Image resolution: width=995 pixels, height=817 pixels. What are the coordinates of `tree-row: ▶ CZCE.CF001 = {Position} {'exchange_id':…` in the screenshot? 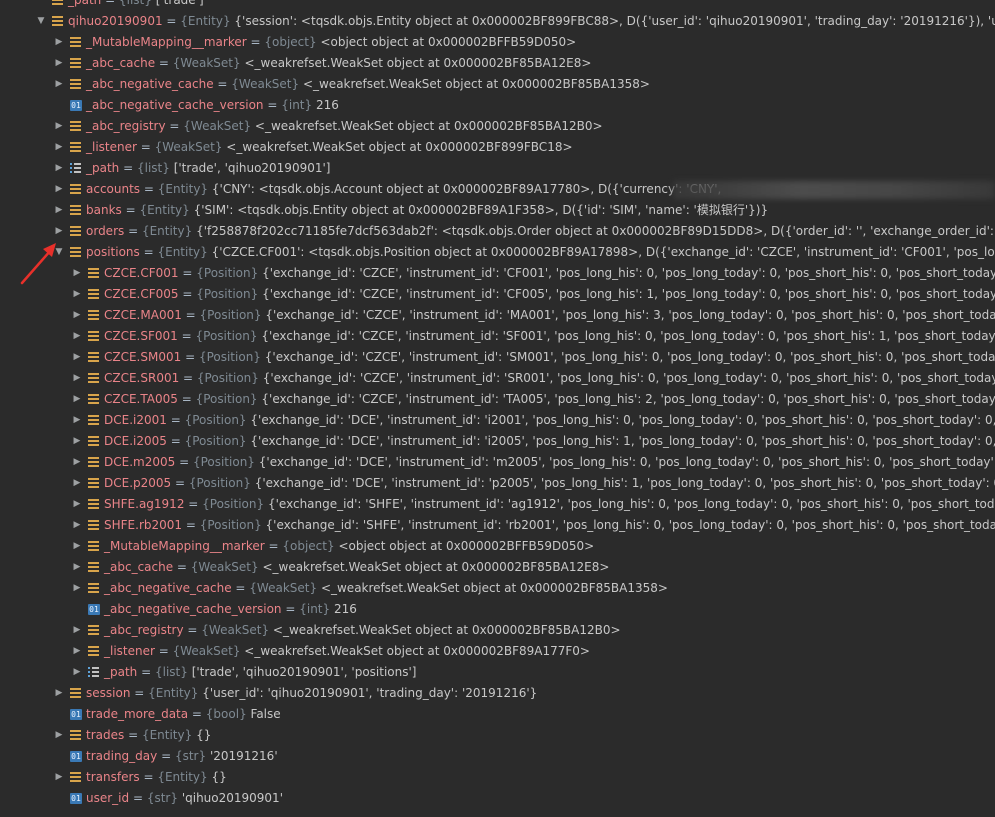 It's located at (497, 273).